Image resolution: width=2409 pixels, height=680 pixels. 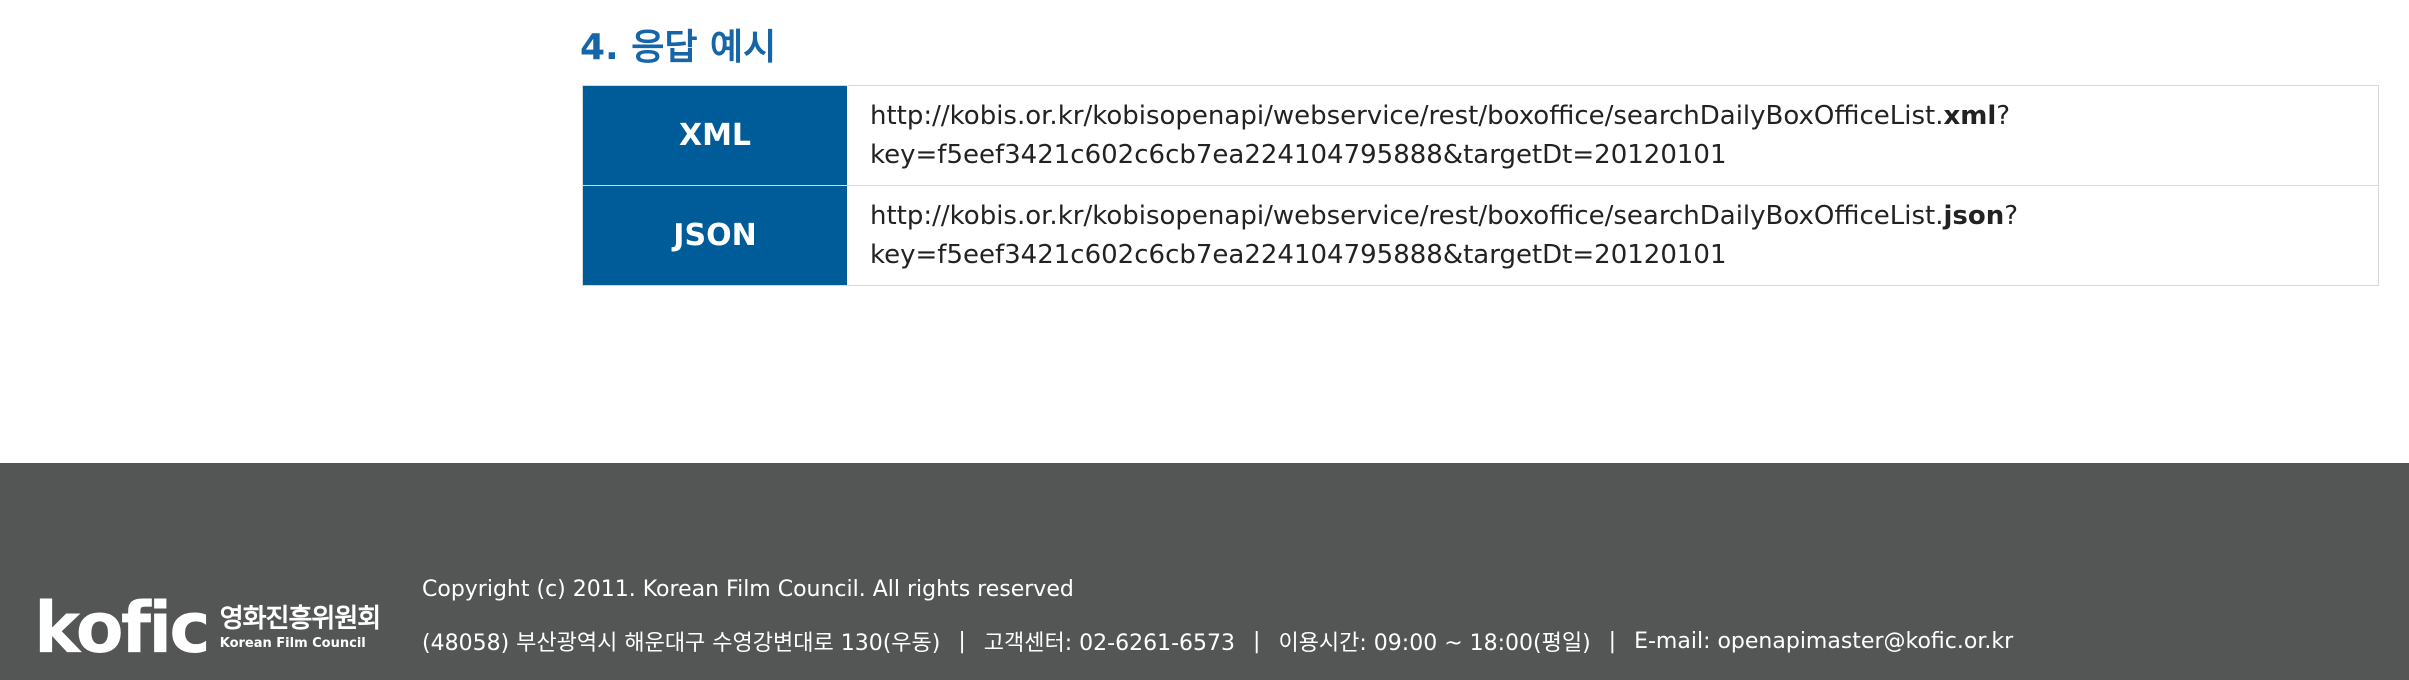 I want to click on logo-wordmark: kofic, so click(x=122, y=628).